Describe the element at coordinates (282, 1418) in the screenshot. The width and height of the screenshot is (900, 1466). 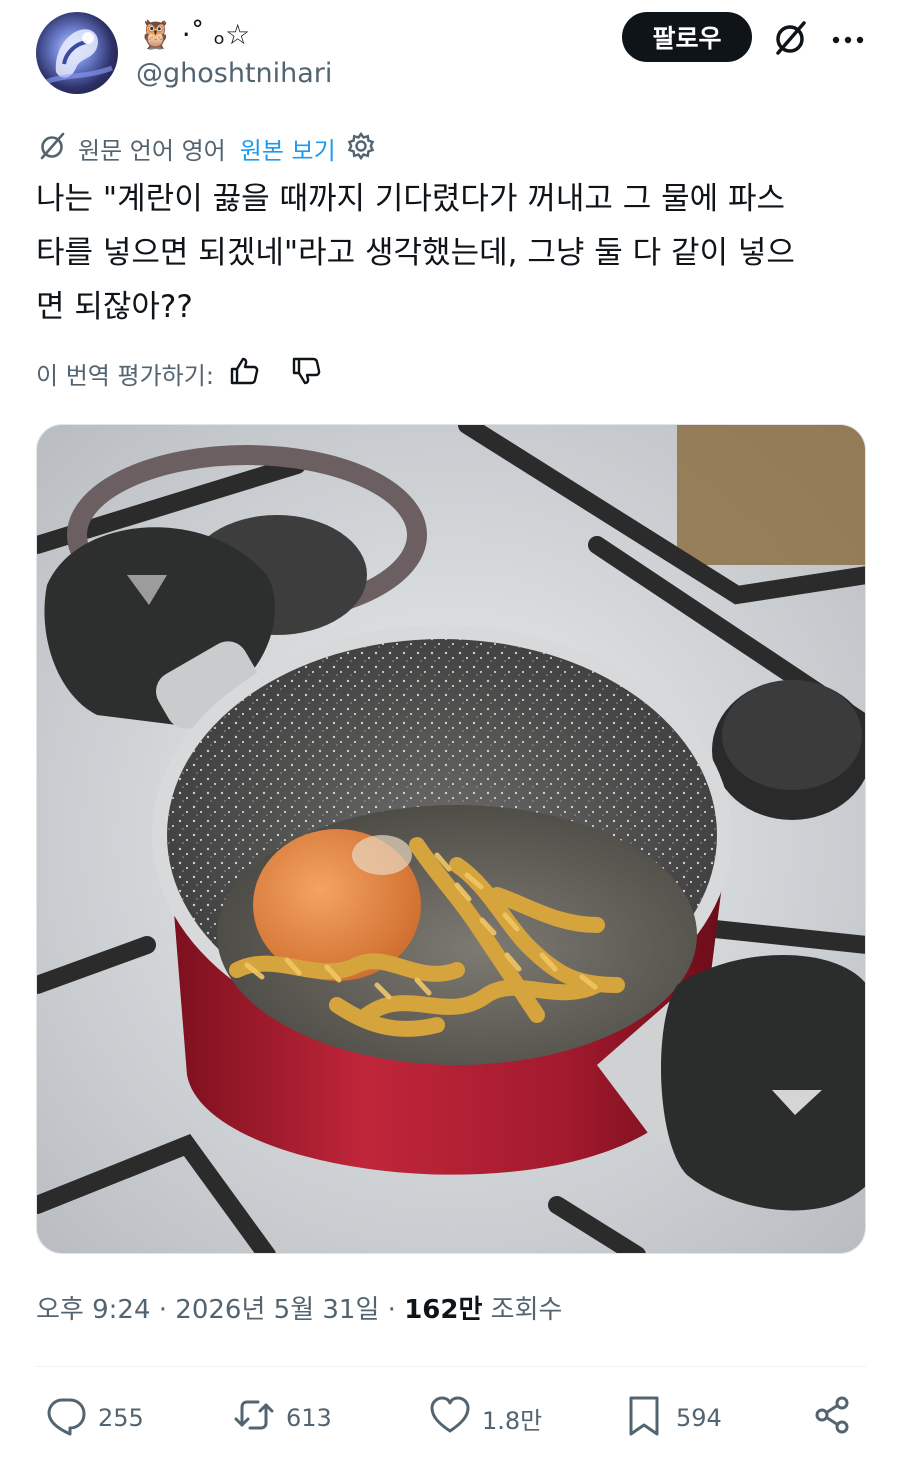
I see `repost-button: 613` at that location.